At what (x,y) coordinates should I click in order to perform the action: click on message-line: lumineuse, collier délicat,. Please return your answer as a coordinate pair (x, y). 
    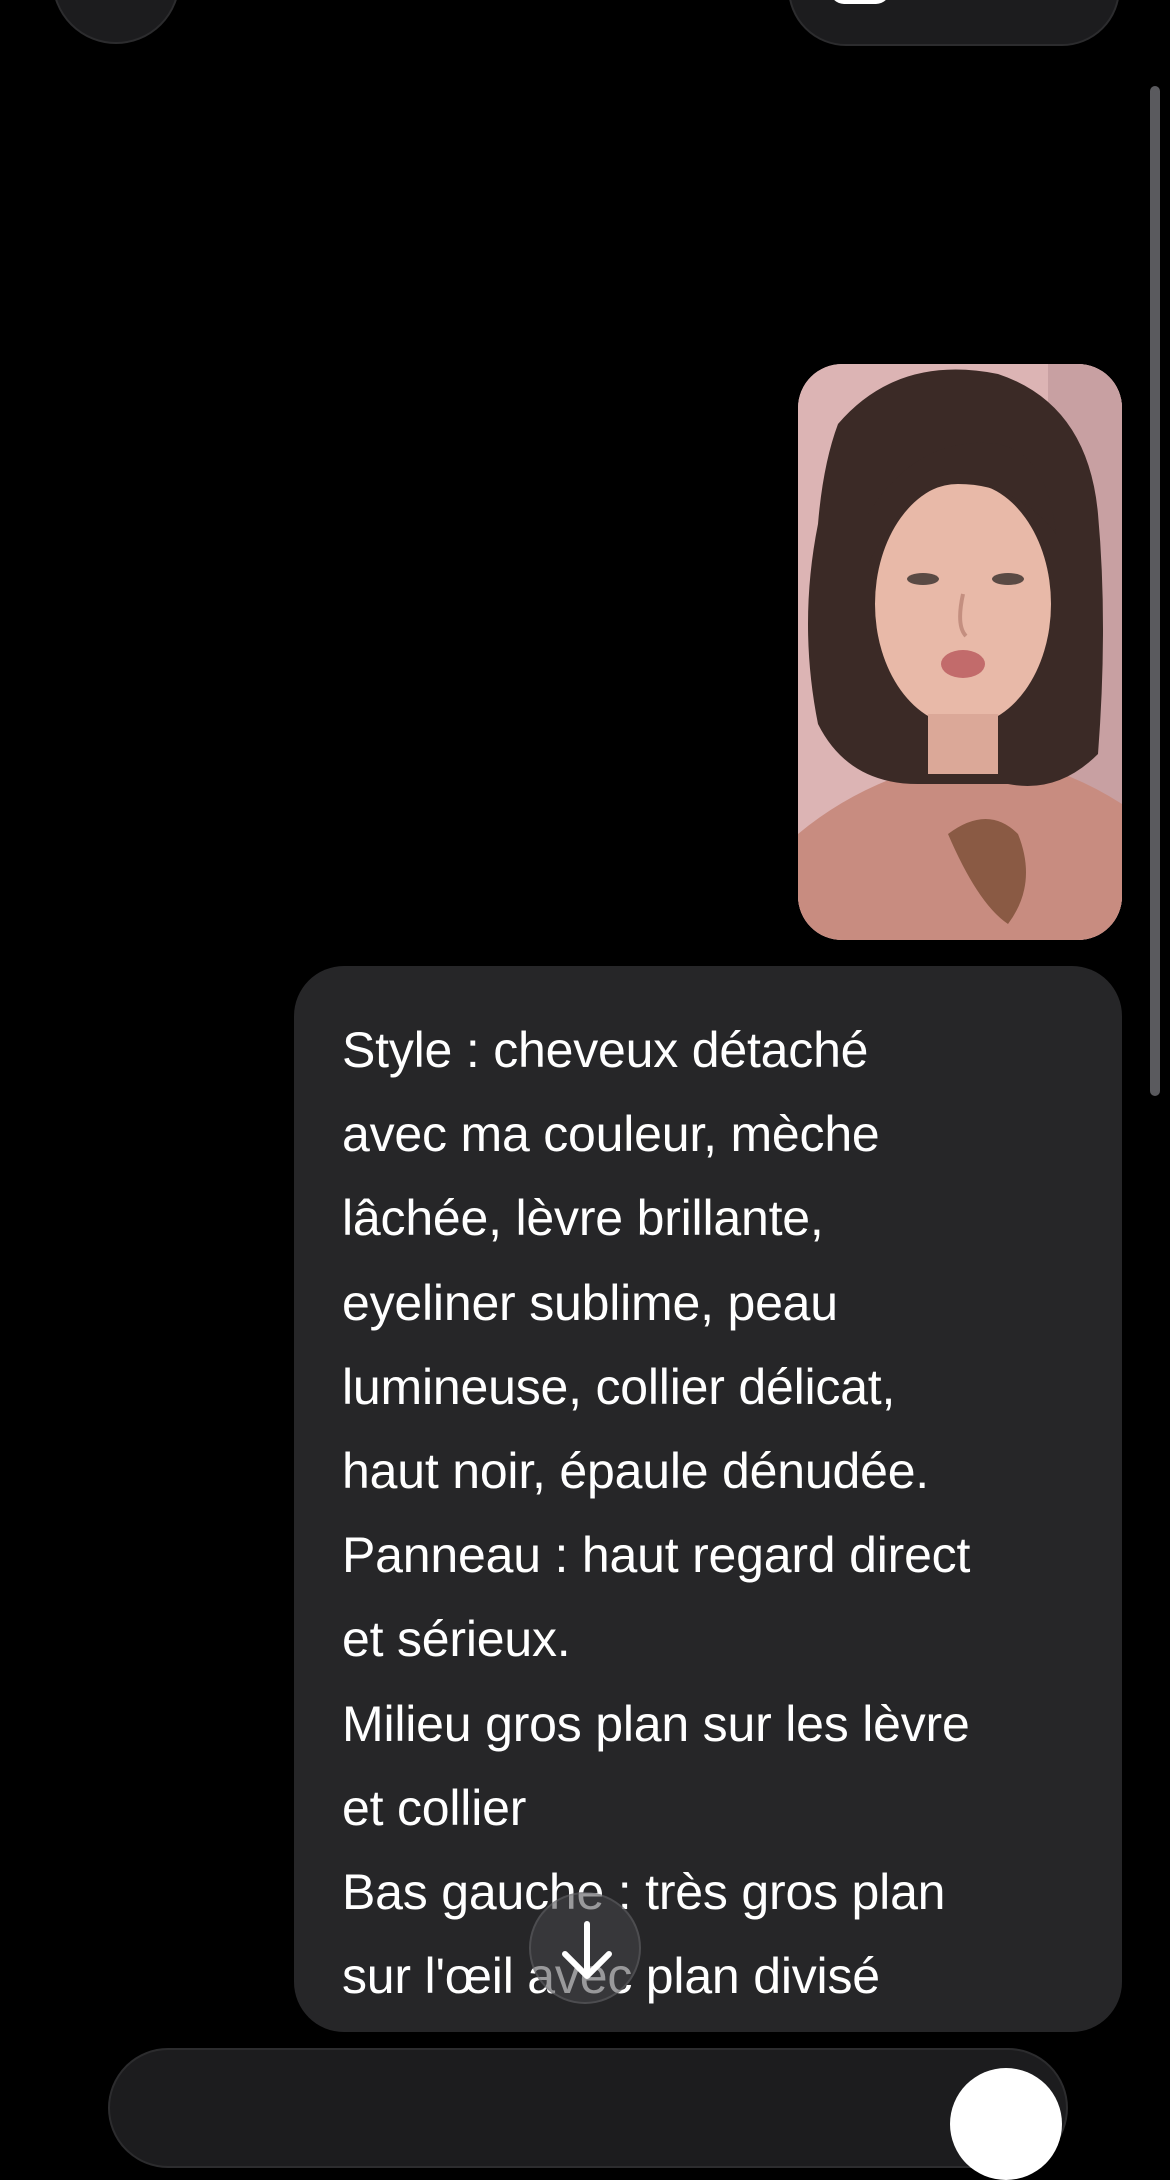
    Looking at the image, I should click on (619, 1386).